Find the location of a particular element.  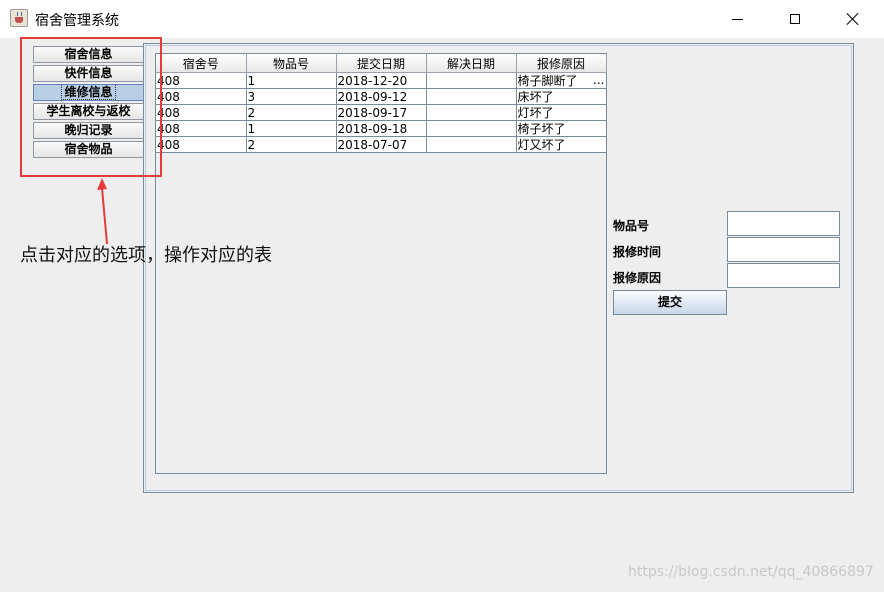

annotation-text: 点击对应的选项，操作对应的表 is located at coordinates (146, 255).